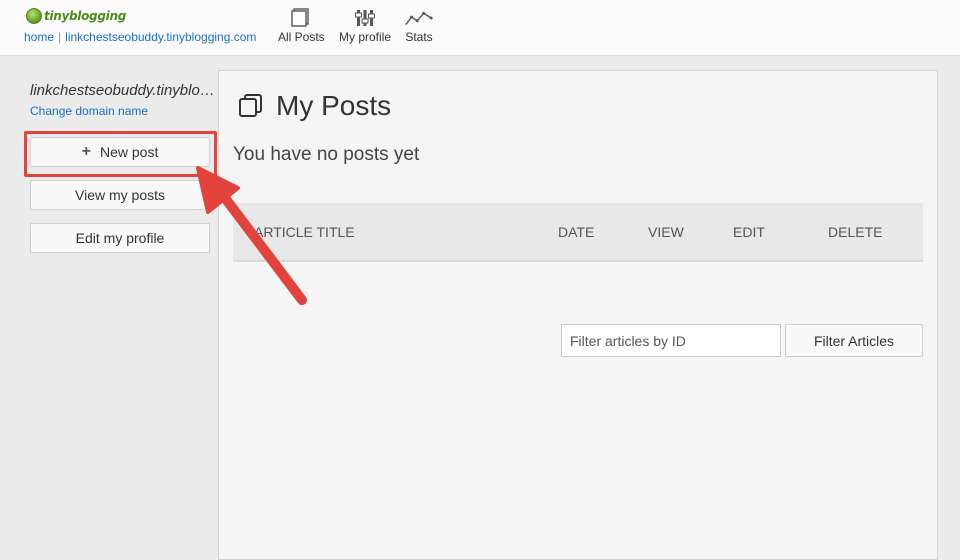  What do you see at coordinates (89, 111) in the screenshot?
I see `change-domain-link: Change domain name` at bounding box center [89, 111].